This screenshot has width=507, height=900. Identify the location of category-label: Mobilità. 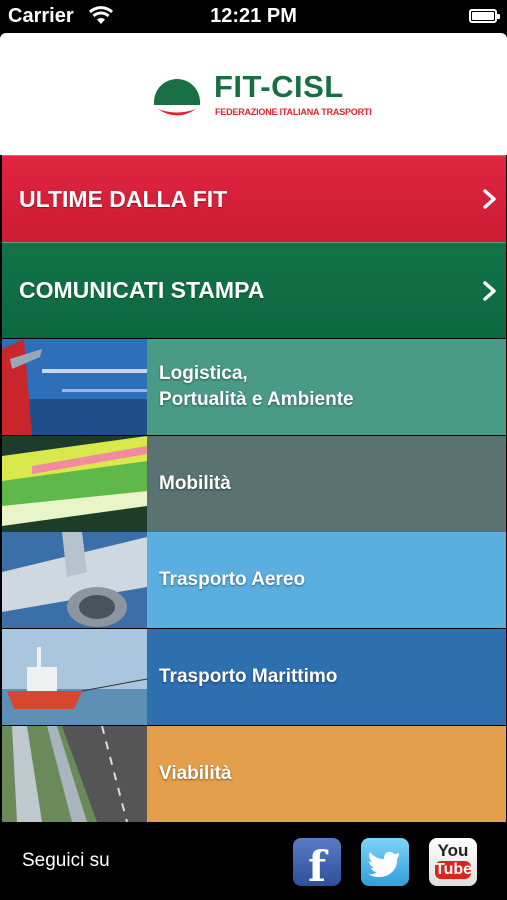
(195, 484).